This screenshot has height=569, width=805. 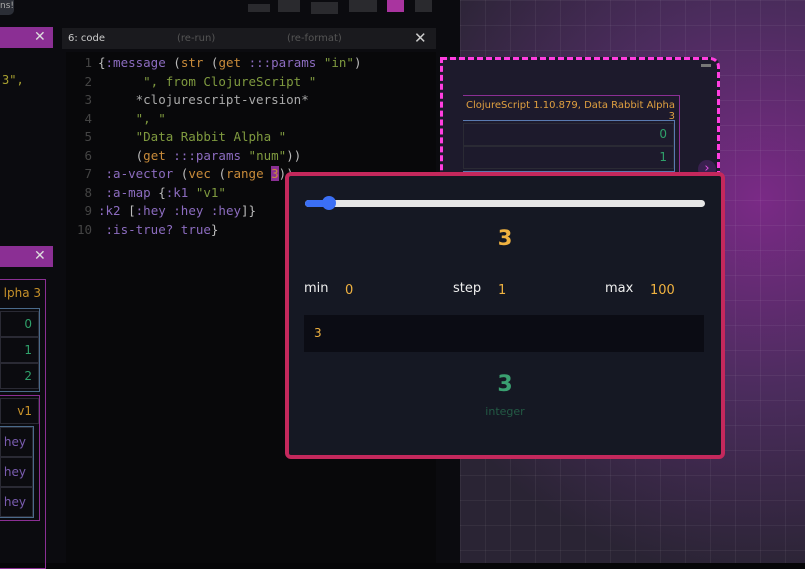 What do you see at coordinates (682, 291) in the screenshot?
I see `max-input: 100` at bounding box center [682, 291].